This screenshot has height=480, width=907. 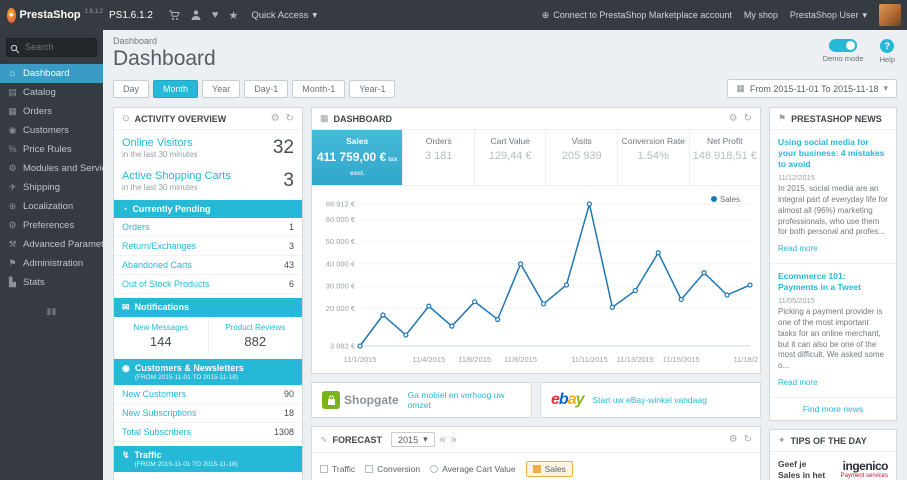 What do you see at coordinates (344, 469) in the screenshot?
I see `legend-traffic-label: Traffic` at bounding box center [344, 469].